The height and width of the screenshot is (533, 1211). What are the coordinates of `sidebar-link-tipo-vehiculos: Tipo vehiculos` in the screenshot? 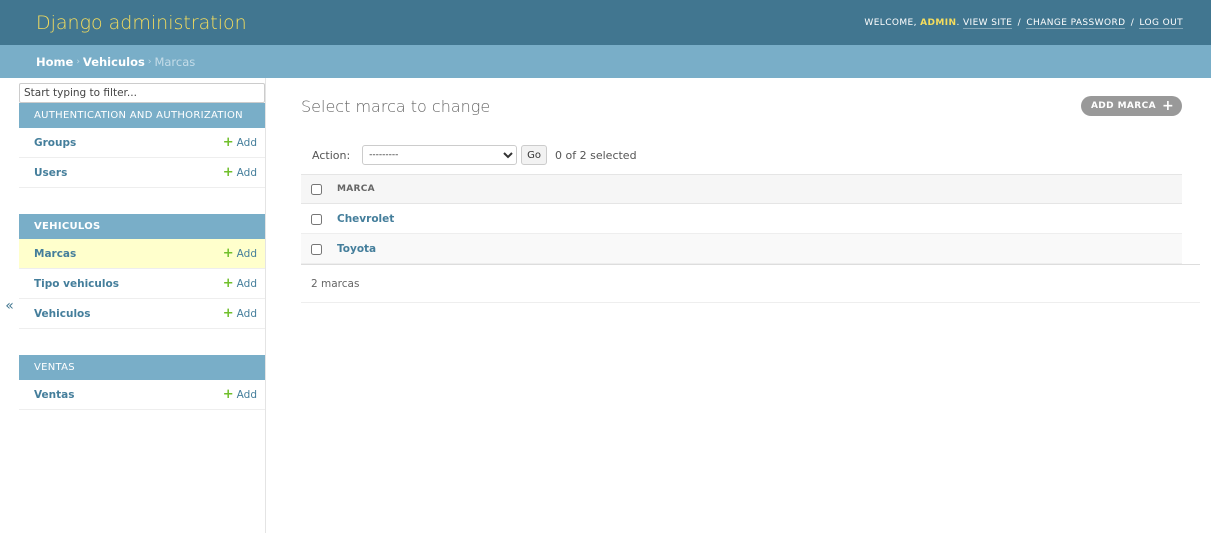 It's located at (76, 284).